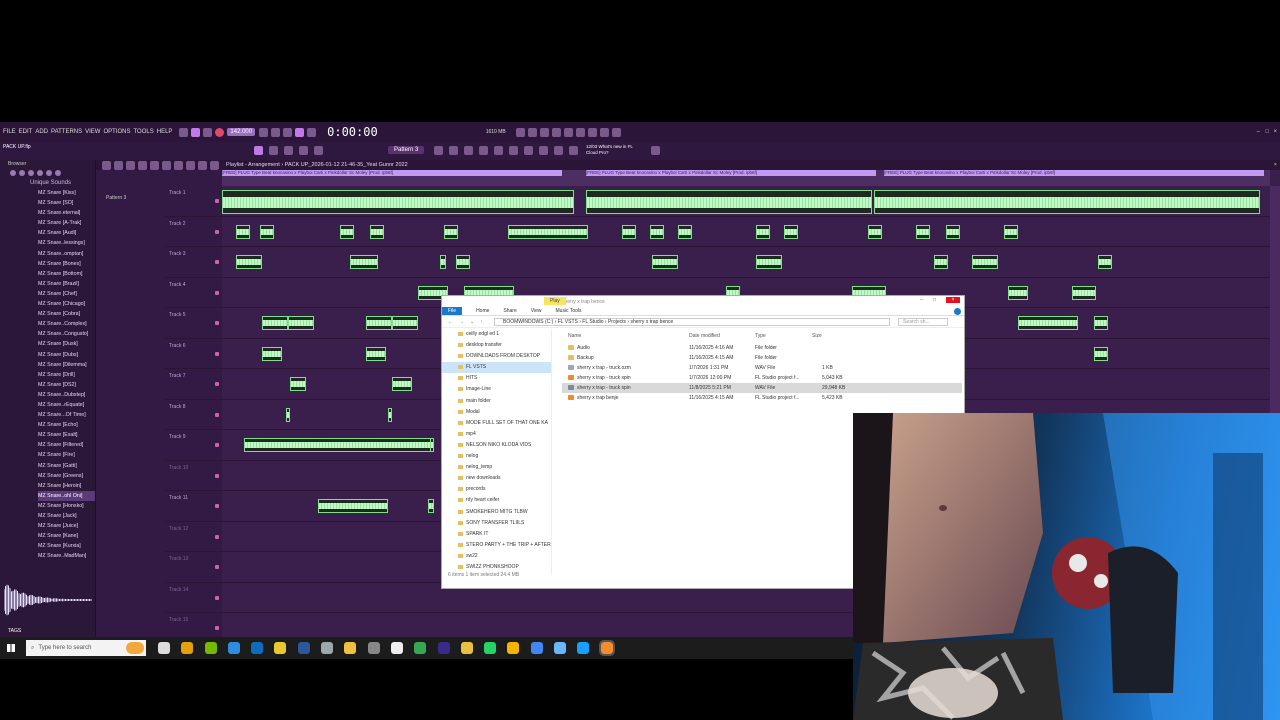 The width and height of the screenshot is (1280, 720). I want to click on browser-item: MZ Snare [Chef], so click(66, 294).